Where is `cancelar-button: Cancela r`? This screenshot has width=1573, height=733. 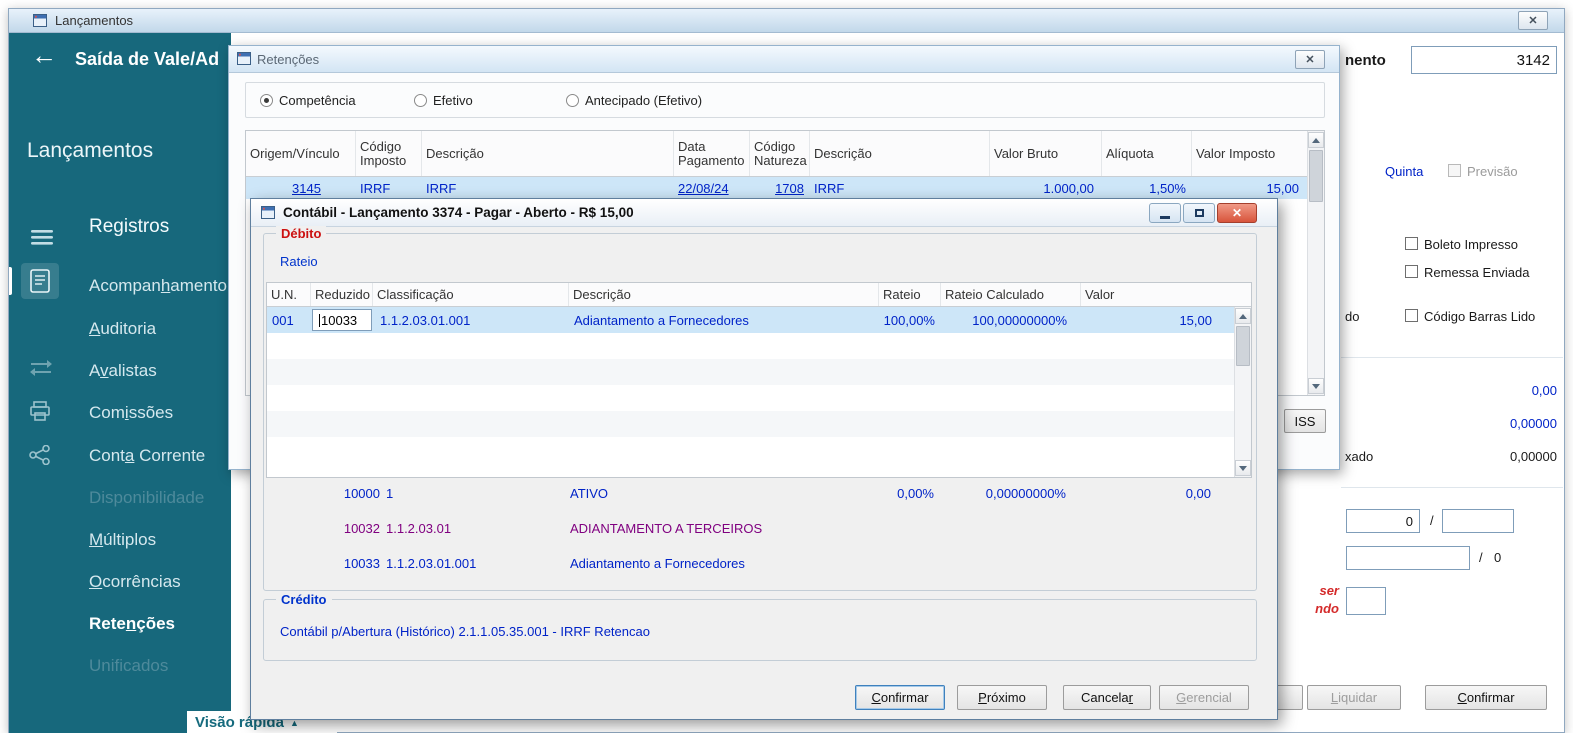
cancelar-button: Cancela r is located at coordinates (1107, 697).